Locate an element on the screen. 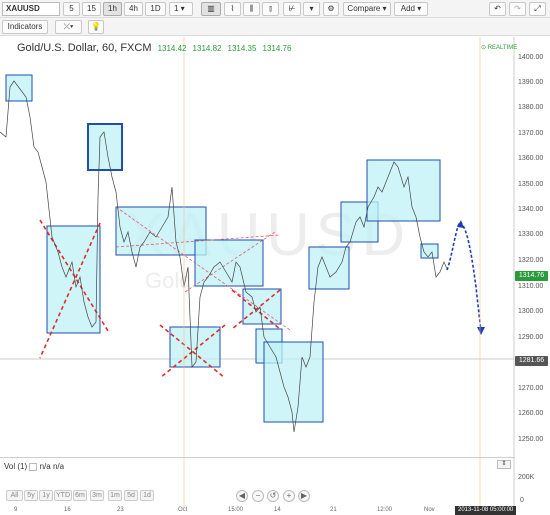 This screenshot has height=515, width=550. time-tick: Oct is located at coordinates (183, 510).